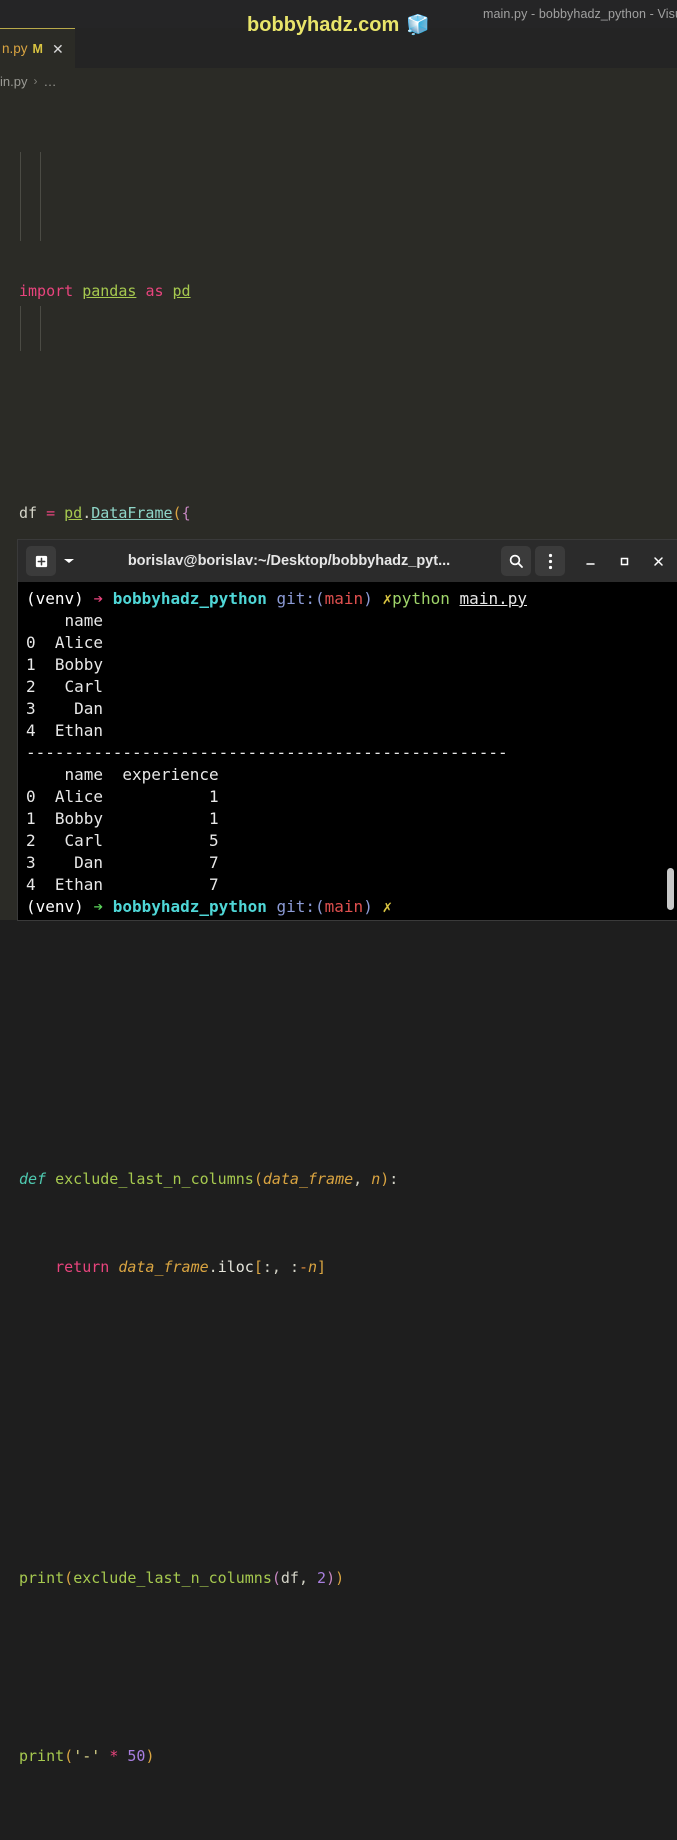 This screenshot has width=677, height=1840. Describe the element at coordinates (35, 81) in the screenshot. I see `chevron-right-icon: ›` at that location.